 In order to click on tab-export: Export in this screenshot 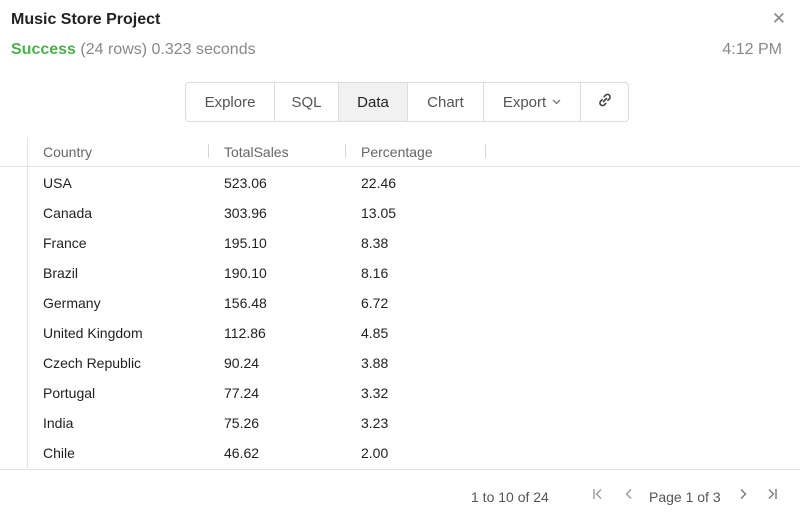, I will do `click(532, 102)`.